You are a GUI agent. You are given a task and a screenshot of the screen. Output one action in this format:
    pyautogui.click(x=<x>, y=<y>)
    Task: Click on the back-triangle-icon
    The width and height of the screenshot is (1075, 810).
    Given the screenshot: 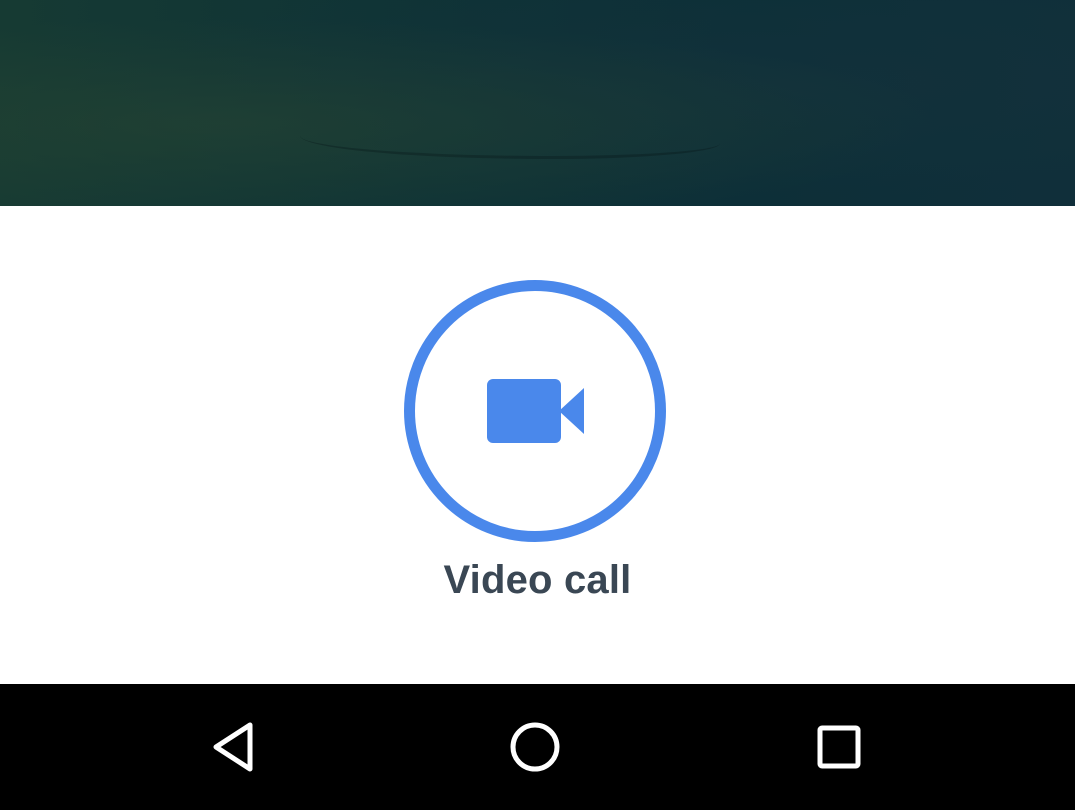 What is the action you would take?
    pyautogui.click(x=233, y=747)
    